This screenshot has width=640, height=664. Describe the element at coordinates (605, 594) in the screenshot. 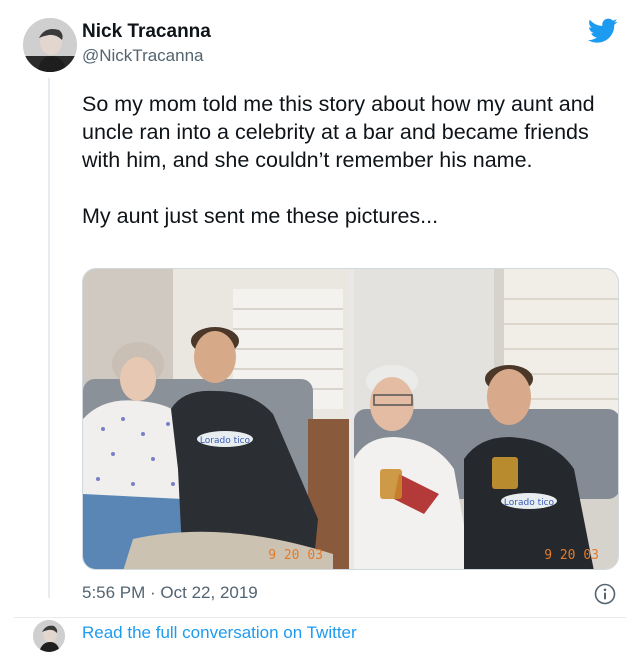

I see `info-icon` at that location.